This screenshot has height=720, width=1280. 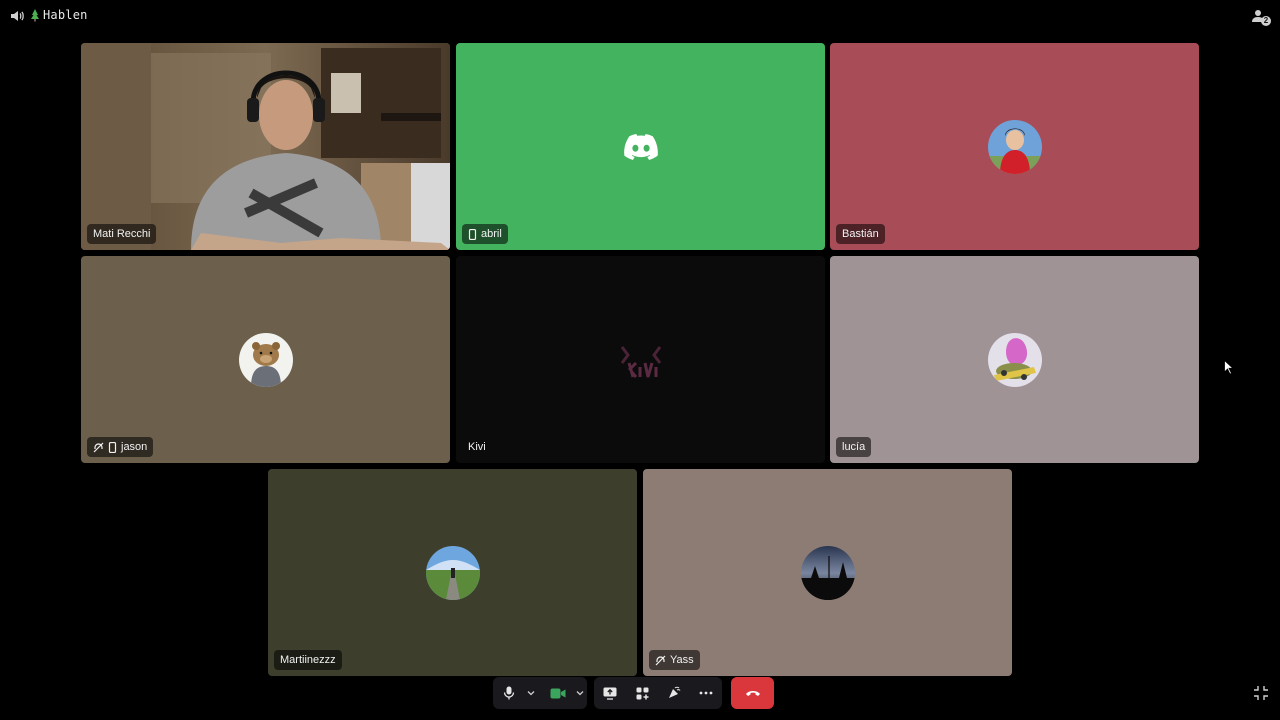 I want to click on soundboard-button, so click(x=674, y=693).